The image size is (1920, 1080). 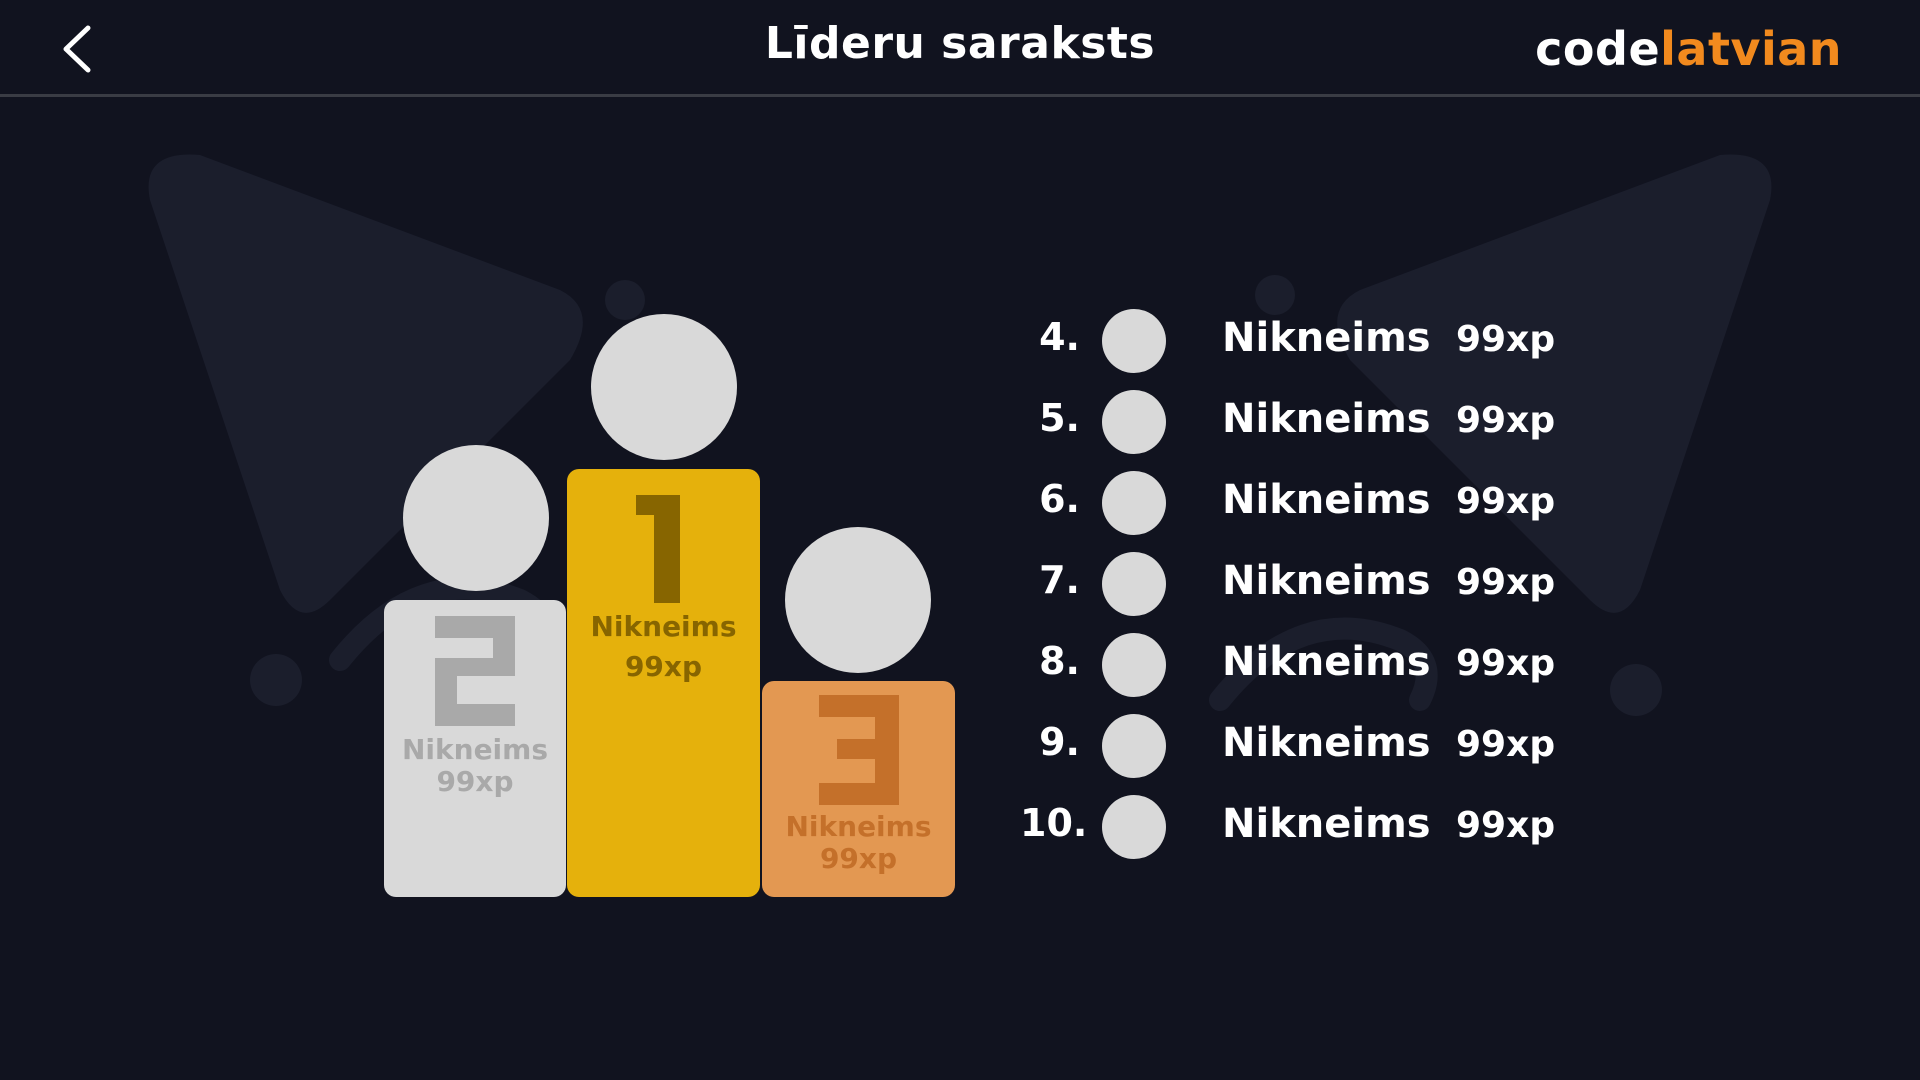 I want to click on leaderboard-row: 10. Nikneims 99xp, so click(x=1320, y=831).